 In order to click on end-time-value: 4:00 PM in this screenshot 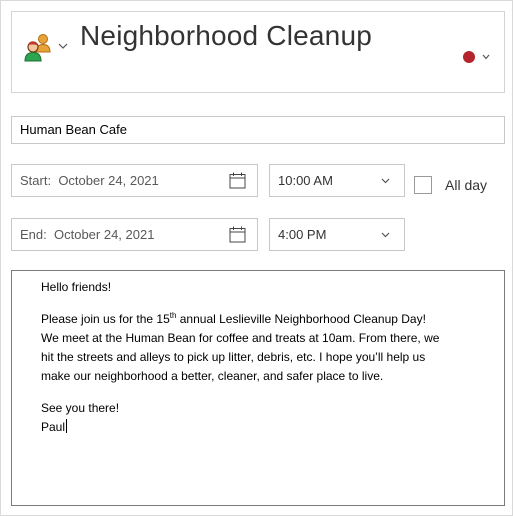, I will do `click(302, 234)`.